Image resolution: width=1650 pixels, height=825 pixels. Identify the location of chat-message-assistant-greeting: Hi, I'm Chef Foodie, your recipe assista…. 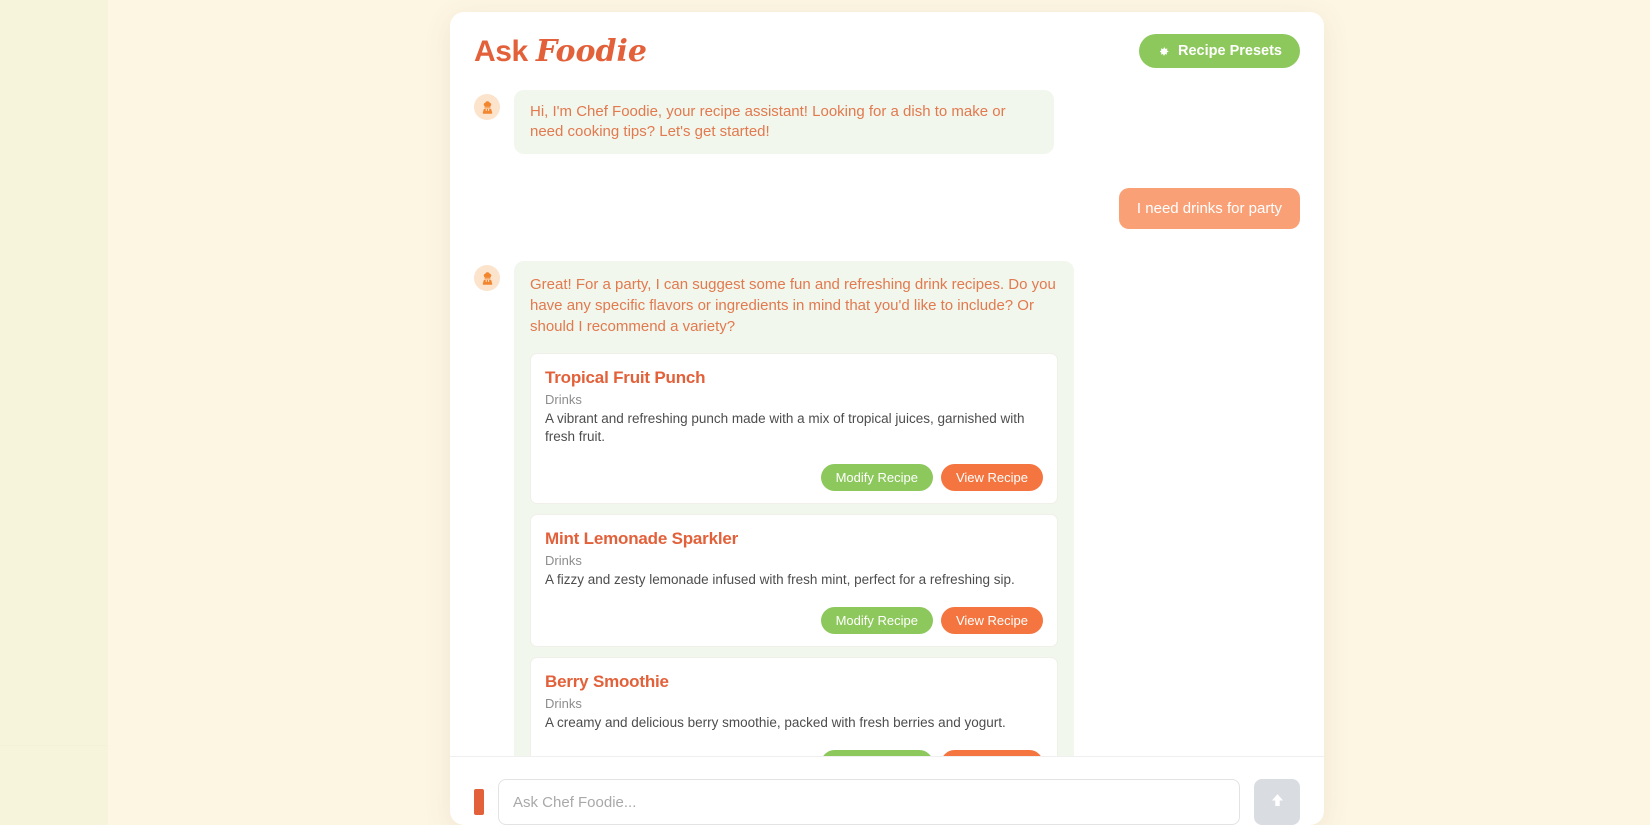
(887, 122).